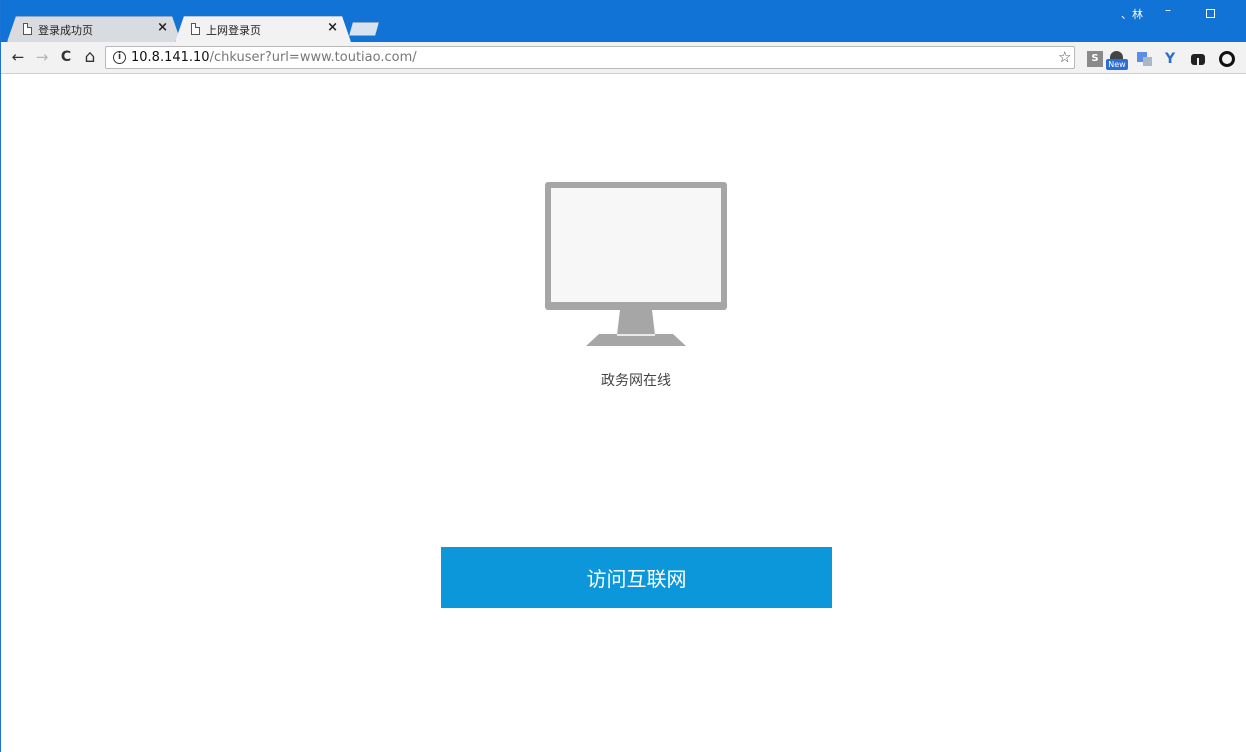 The image size is (1246, 752). Describe the element at coordinates (1198, 59) in the screenshot. I see `extension-reader-icon` at that location.